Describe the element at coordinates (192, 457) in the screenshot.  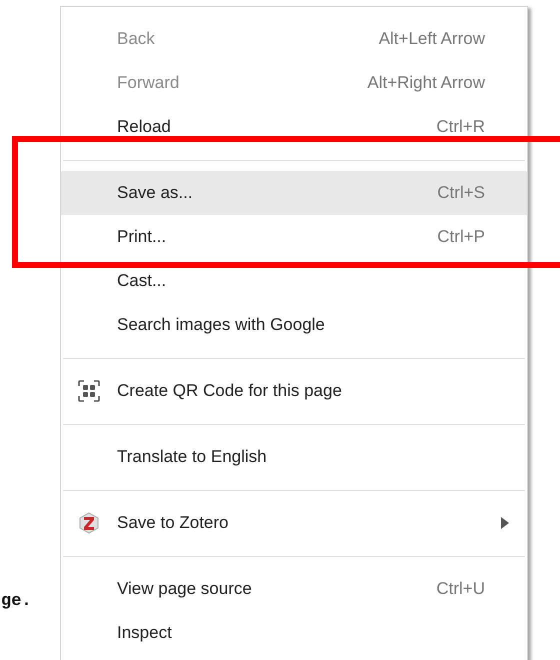
I see `item-label: Translate to English` at that location.